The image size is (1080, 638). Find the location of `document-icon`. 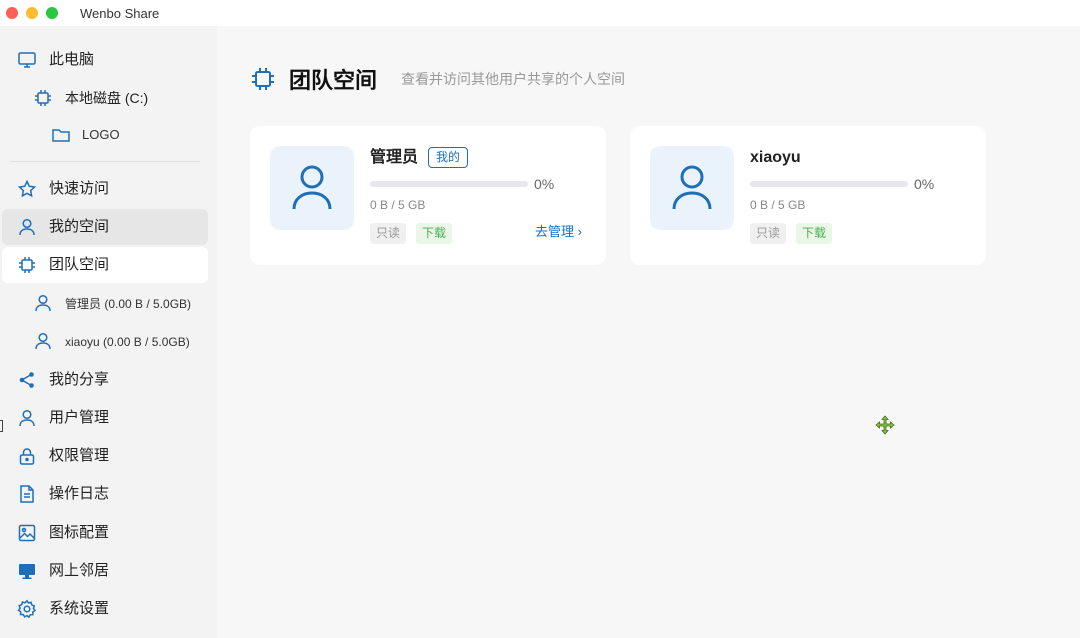

document-icon is located at coordinates (27, 494).